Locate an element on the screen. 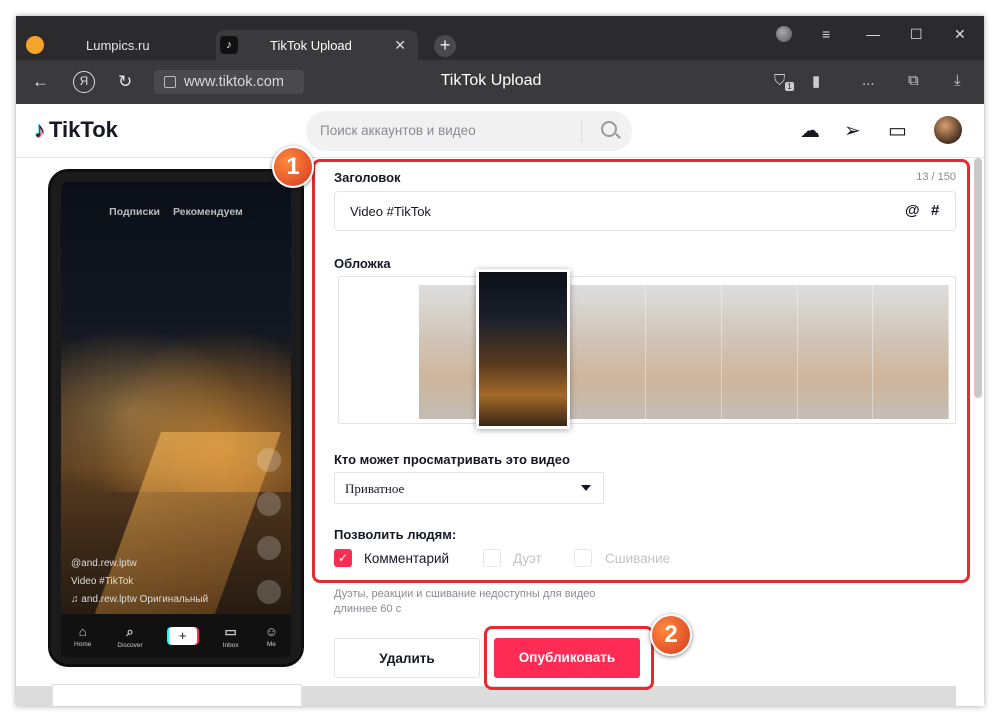 The width and height of the screenshot is (1000, 720). lumpics-favicon-icon is located at coordinates (35, 45).